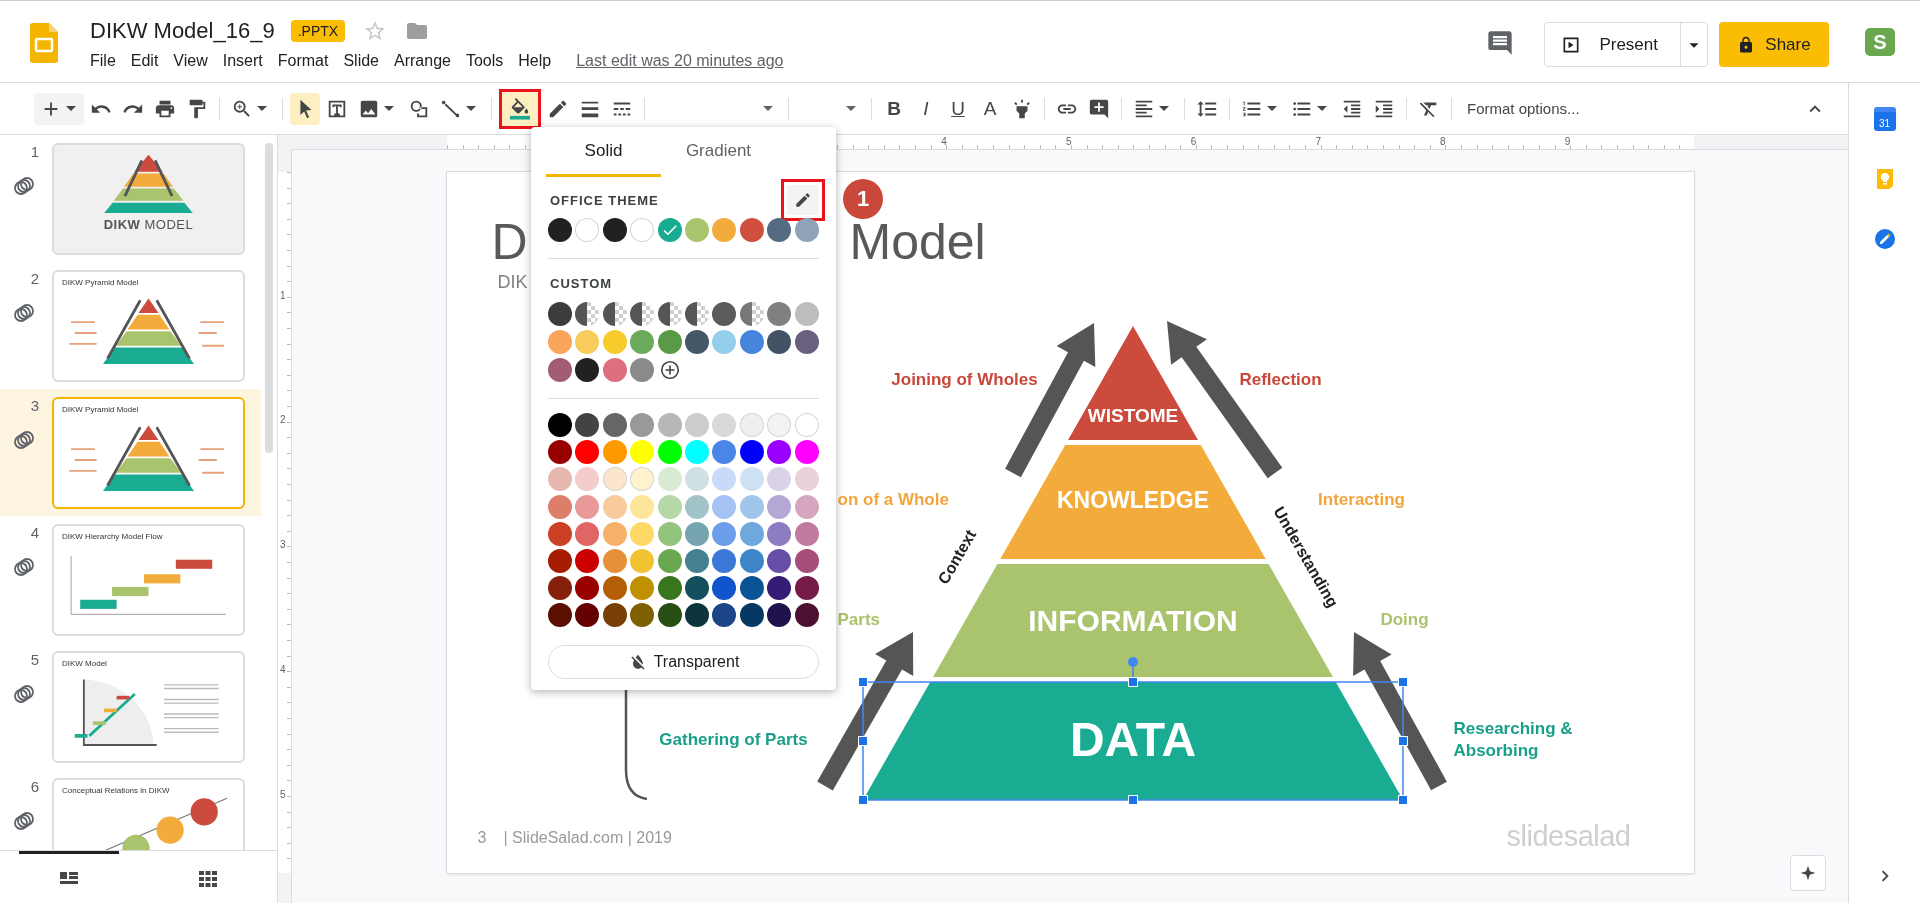 The height and width of the screenshot is (903, 1920). Describe the element at coordinates (194, 61) in the screenshot. I see `menu-item: View` at that location.